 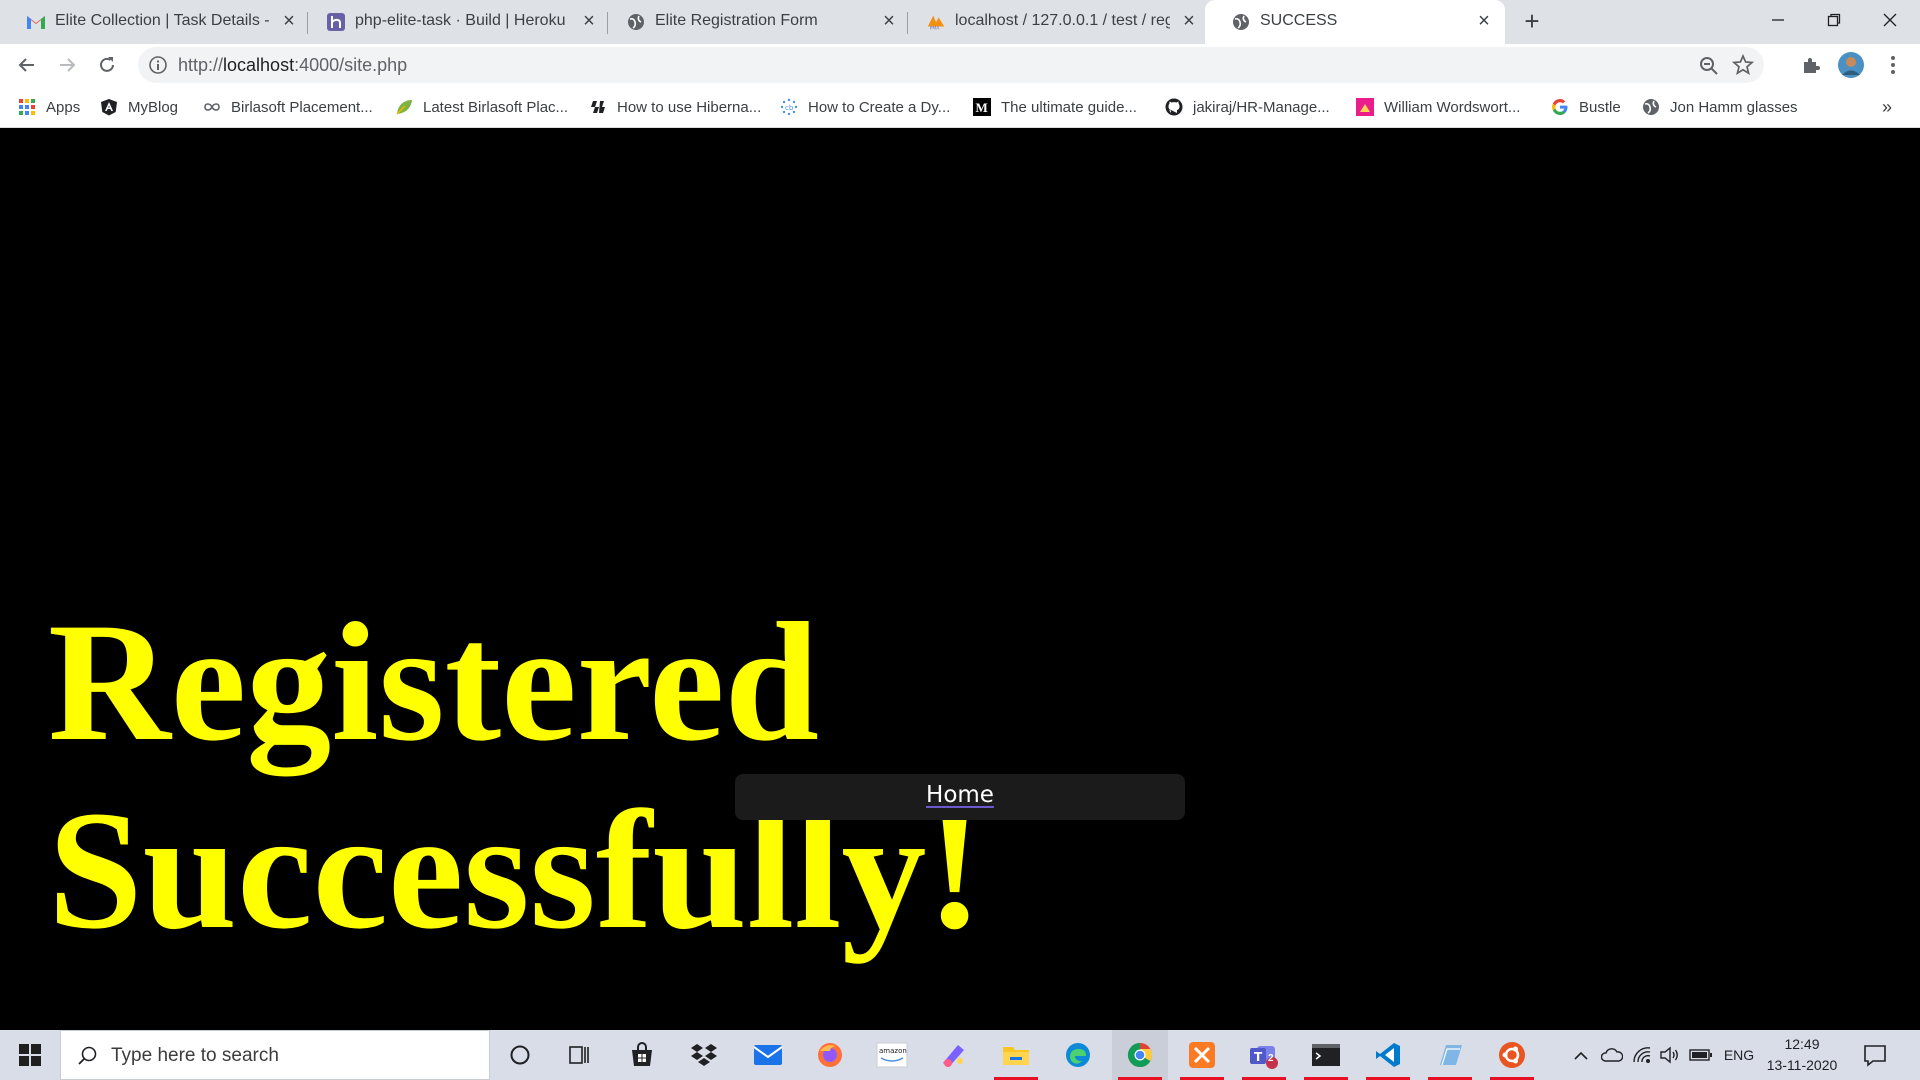 I want to click on bookmark-star-icon, so click(x=1743, y=64).